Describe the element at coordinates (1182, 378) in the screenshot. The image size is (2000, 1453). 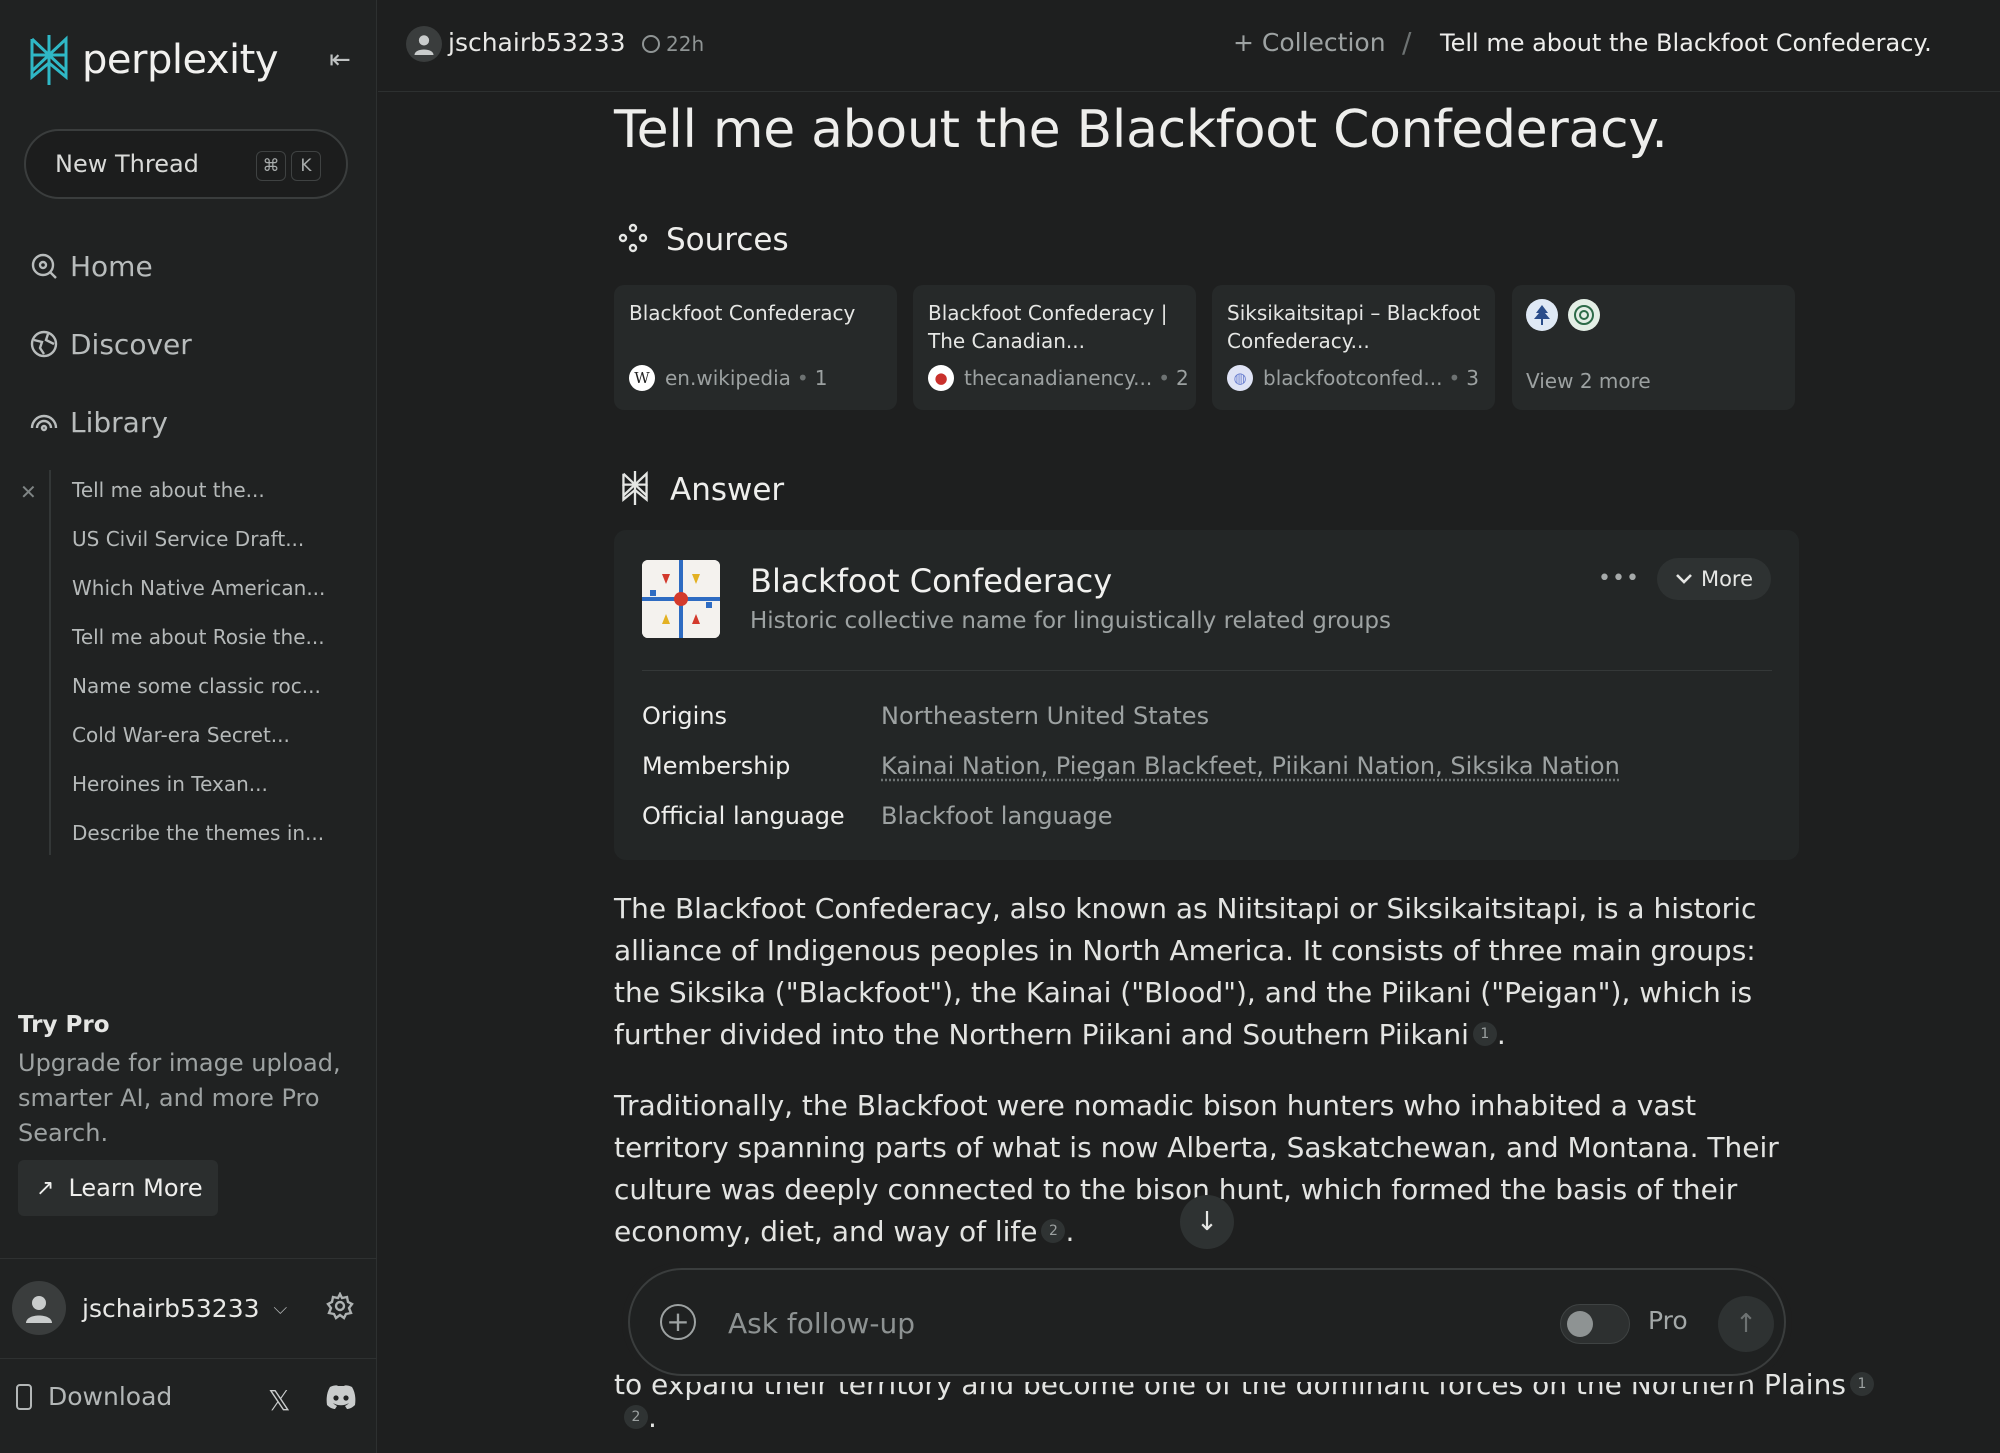
I see `source-index: 2` at that location.